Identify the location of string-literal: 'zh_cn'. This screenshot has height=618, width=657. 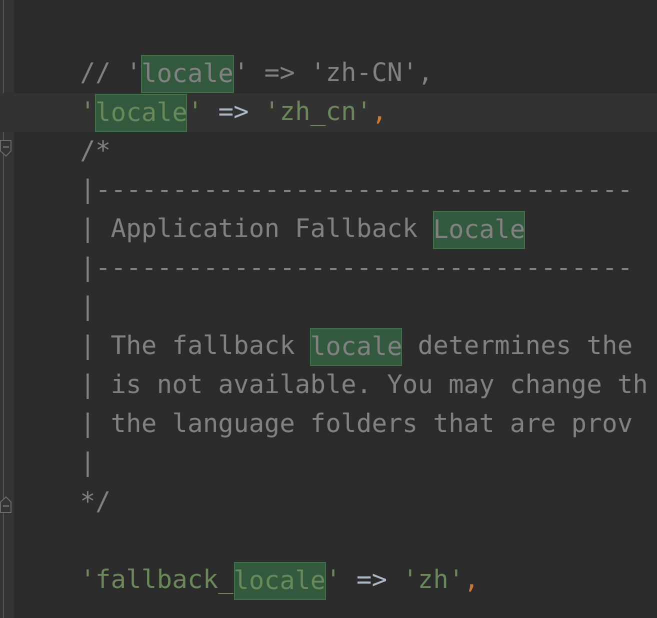
(318, 113).